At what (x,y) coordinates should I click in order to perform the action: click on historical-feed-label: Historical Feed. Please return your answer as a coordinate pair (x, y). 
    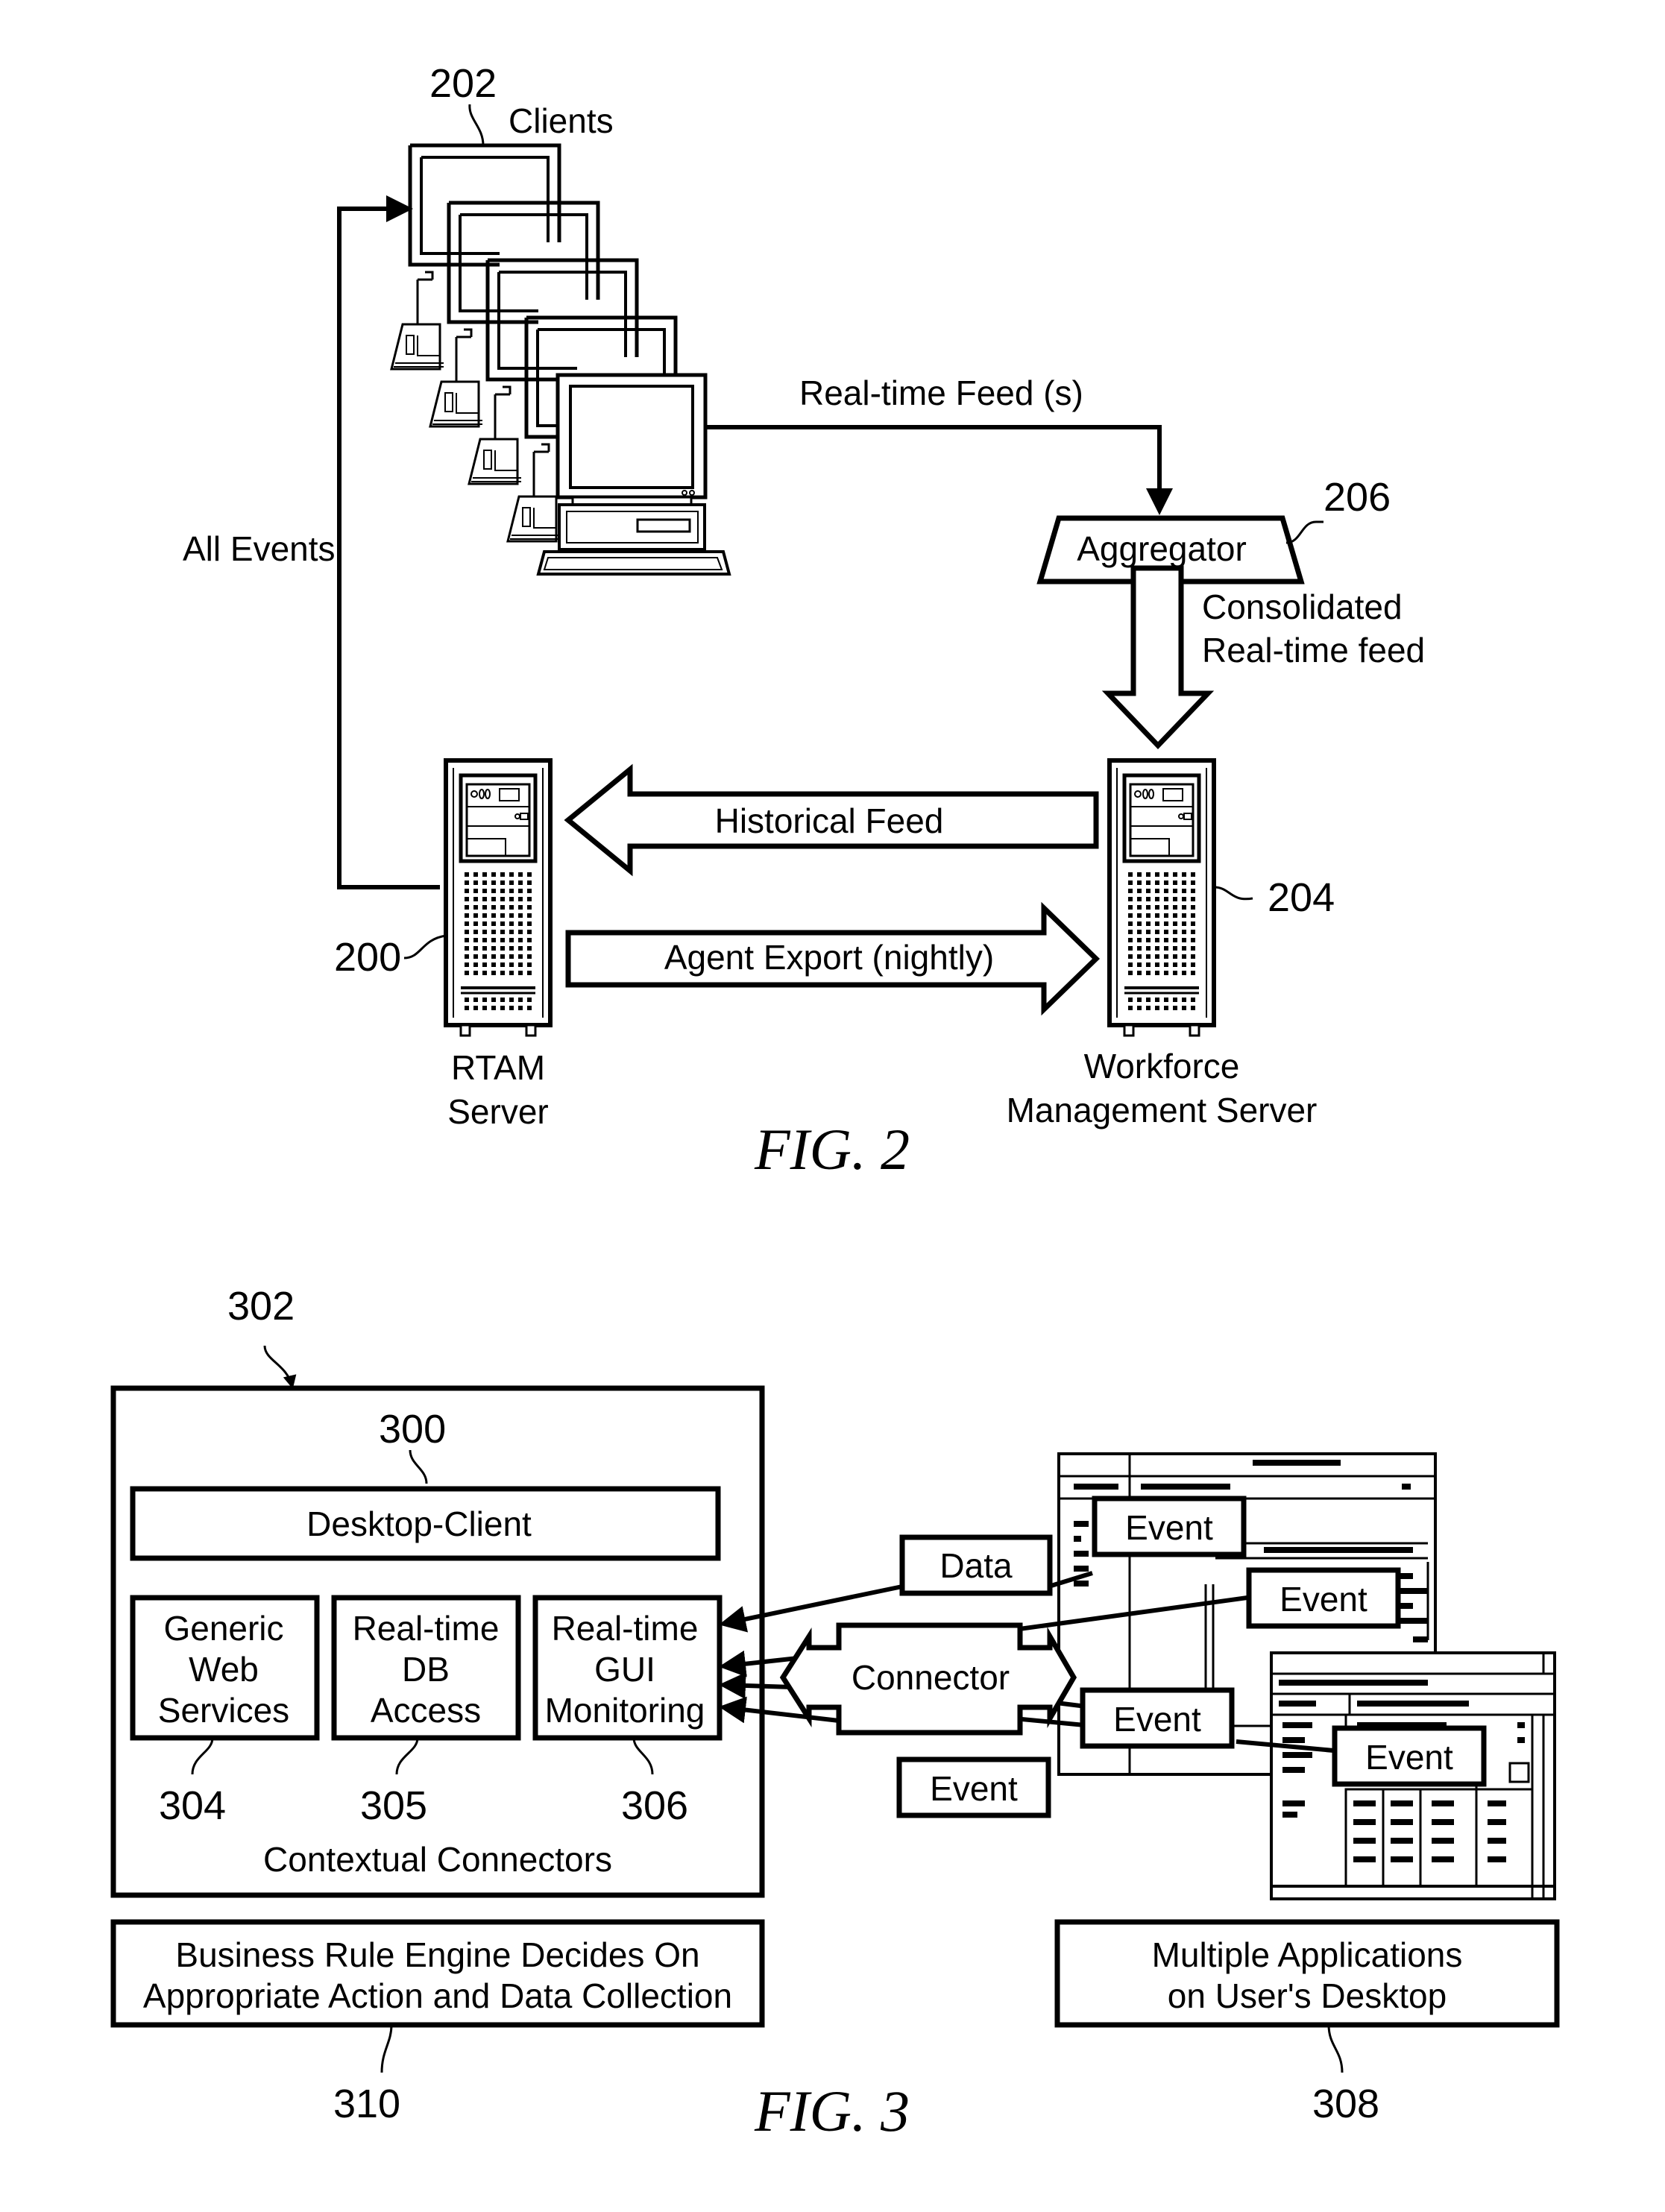
    Looking at the image, I should click on (829, 820).